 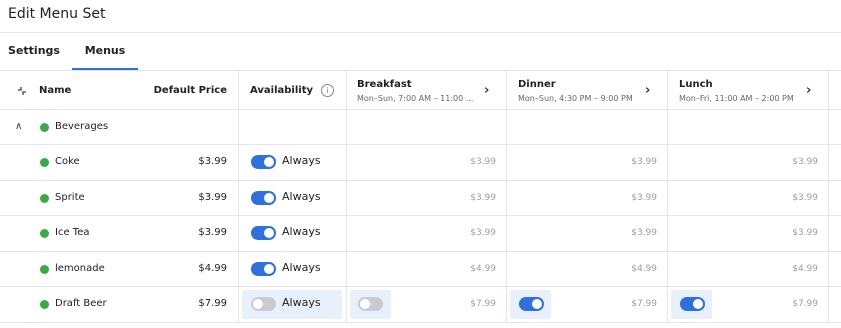 I want to click on info-icon: i, so click(x=327, y=90).